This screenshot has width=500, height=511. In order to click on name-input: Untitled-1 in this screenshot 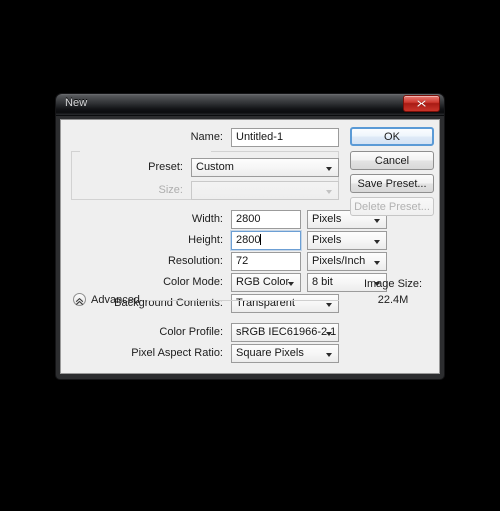, I will do `click(285, 137)`.